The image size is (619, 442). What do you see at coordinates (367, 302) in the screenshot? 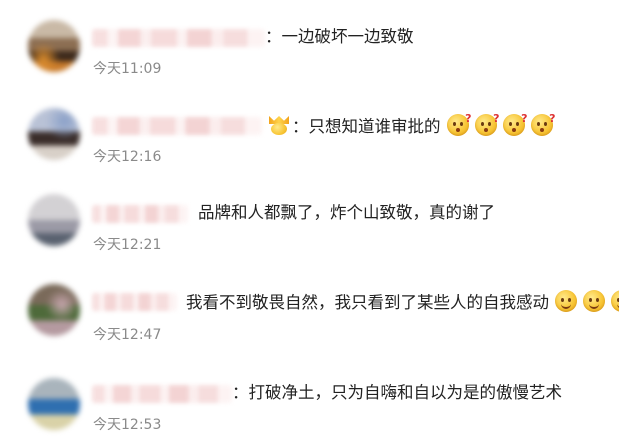
I see `comment-text: 我看不到敬畏自然，我只看到了某些人的自我感动` at bounding box center [367, 302].